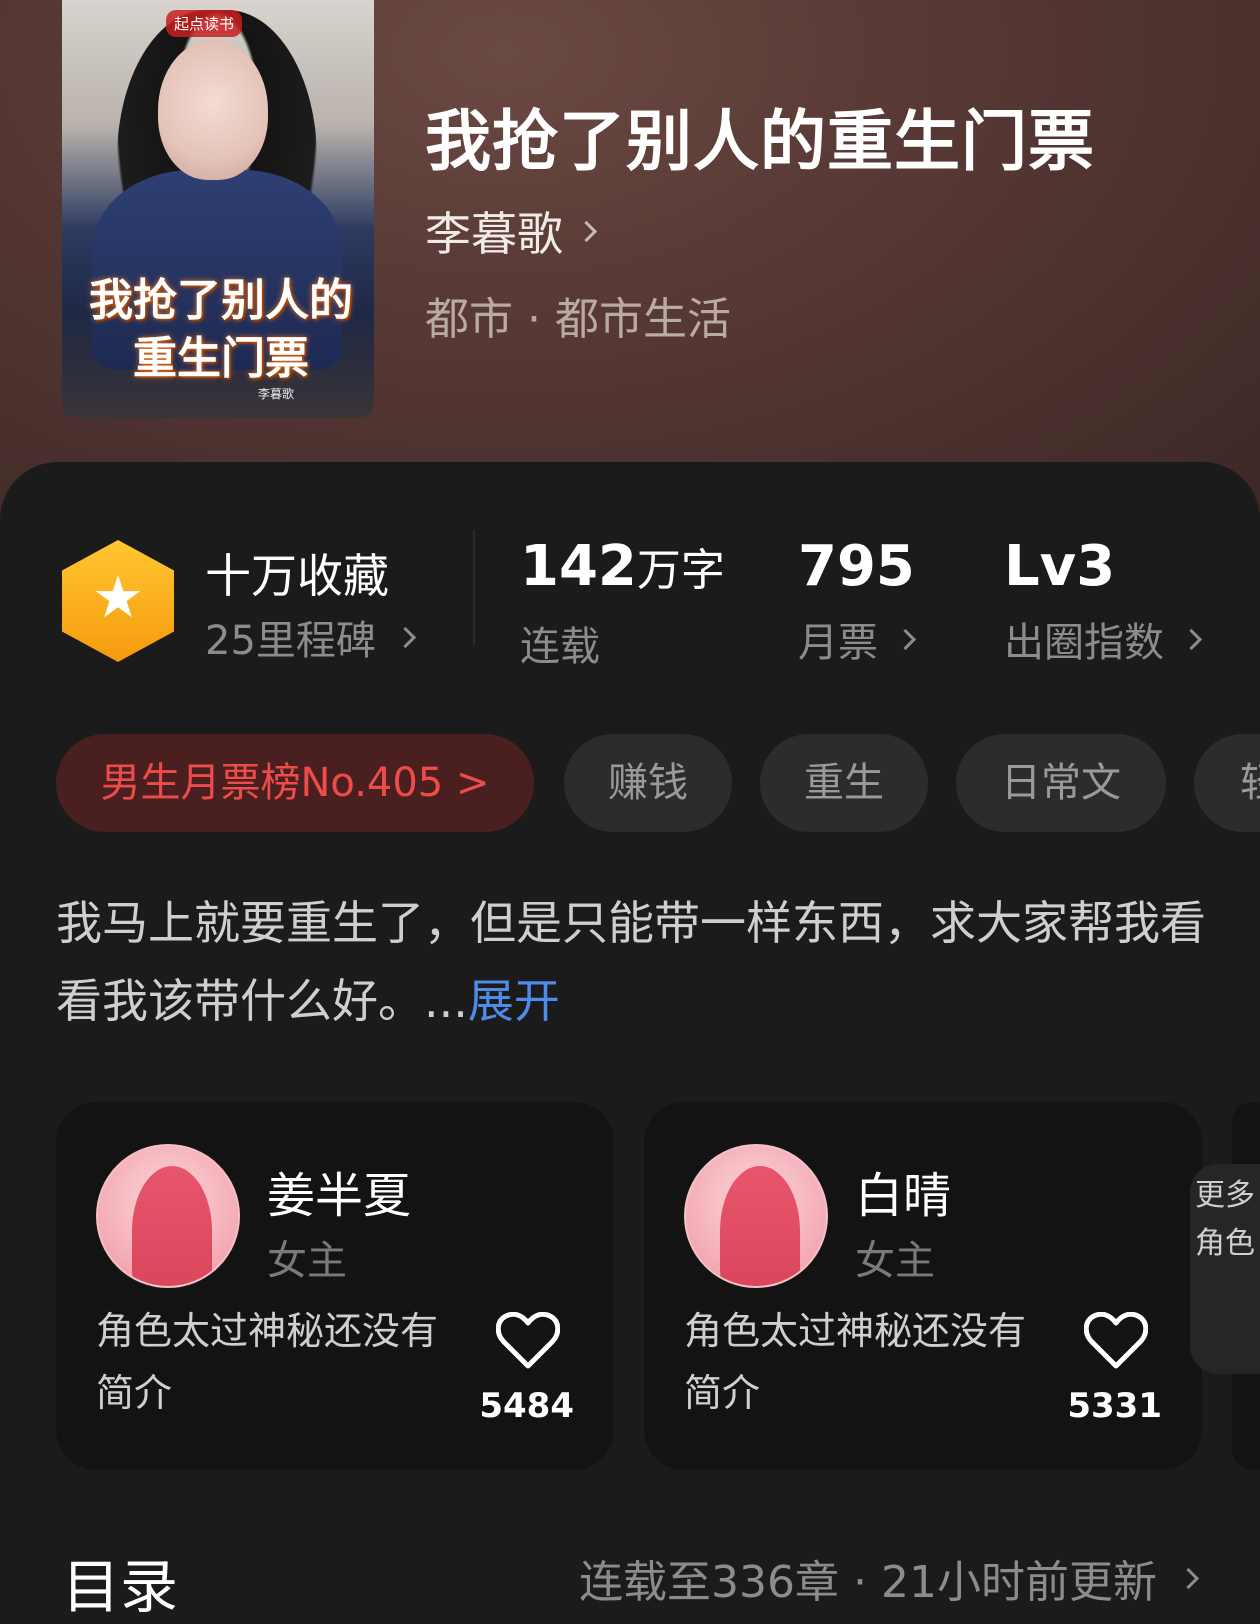 The width and height of the screenshot is (1260, 1624). I want to click on milestone-link: 25里程碑, so click(311, 637).